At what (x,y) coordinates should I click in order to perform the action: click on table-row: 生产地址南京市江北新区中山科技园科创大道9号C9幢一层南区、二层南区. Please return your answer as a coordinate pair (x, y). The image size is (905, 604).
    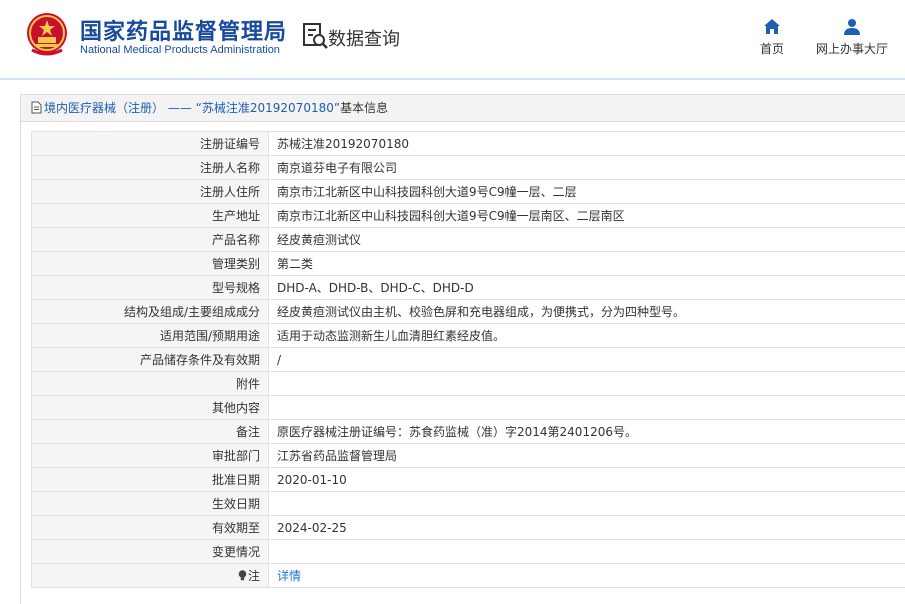
    Looking at the image, I should click on (468, 216).